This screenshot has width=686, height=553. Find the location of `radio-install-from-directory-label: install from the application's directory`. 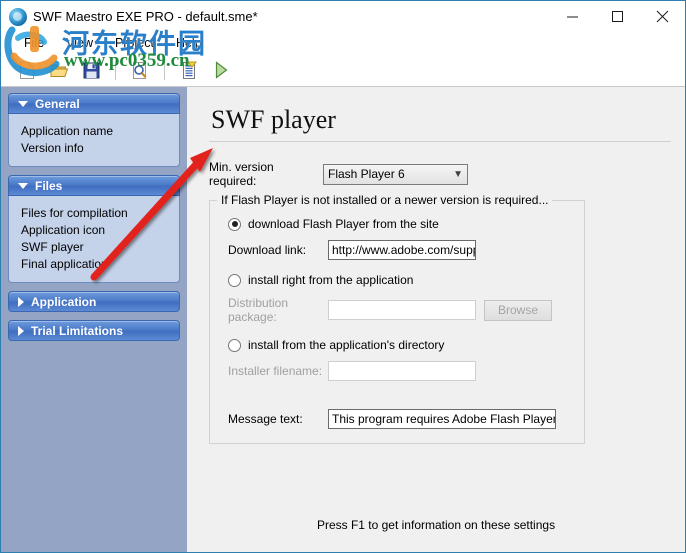

radio-install-from-directory-label: install from the application's directory is located at coordinates (346, 345).